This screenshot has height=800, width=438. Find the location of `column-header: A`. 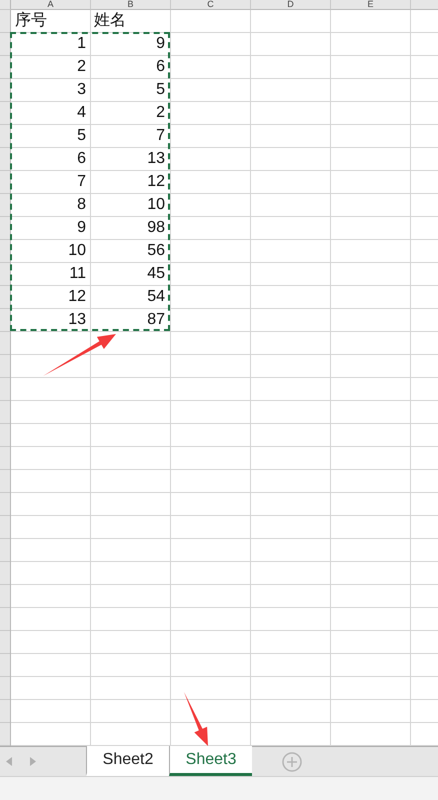

column-header: A is located at coordinates (51, 5).